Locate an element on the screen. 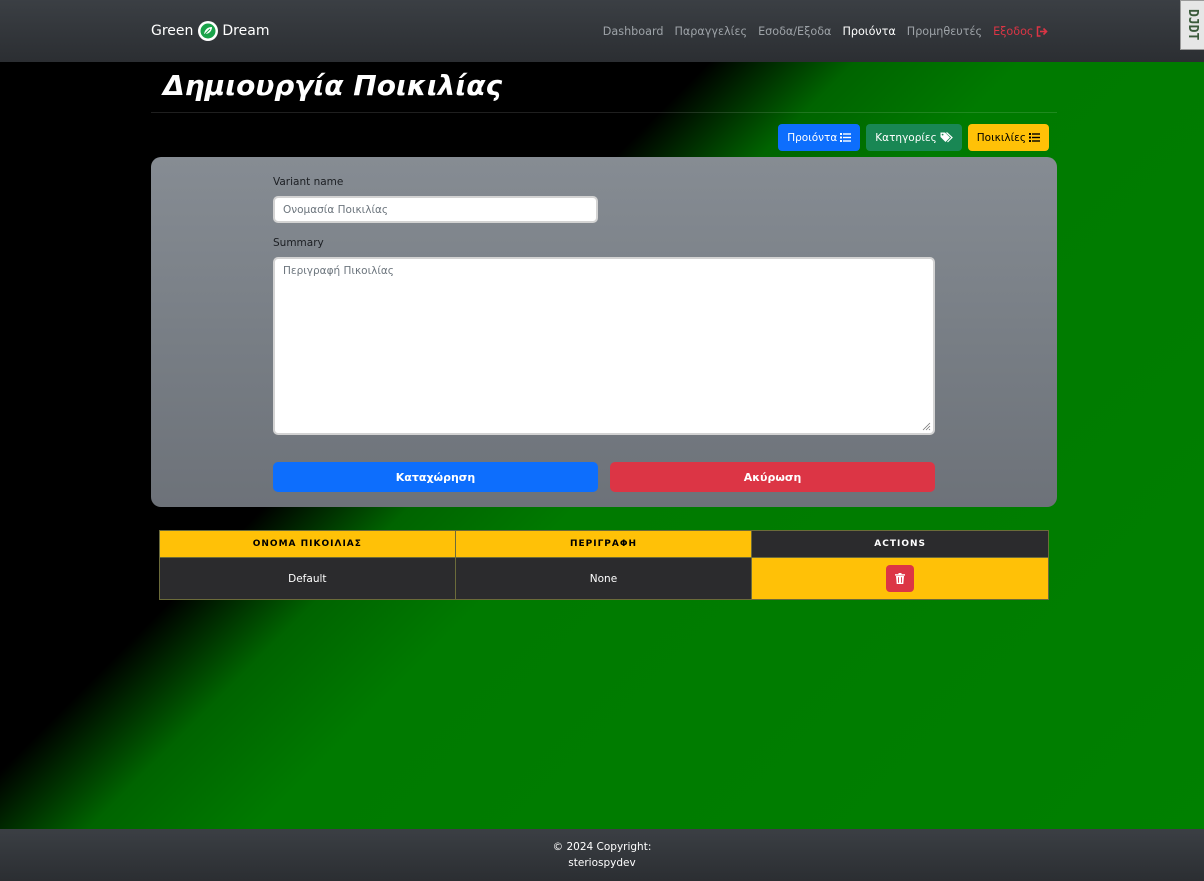 The height and width of the screenshot is (881, 1204). nav-suppliers: Προμηθευτές is located at coordinates (944, 31).